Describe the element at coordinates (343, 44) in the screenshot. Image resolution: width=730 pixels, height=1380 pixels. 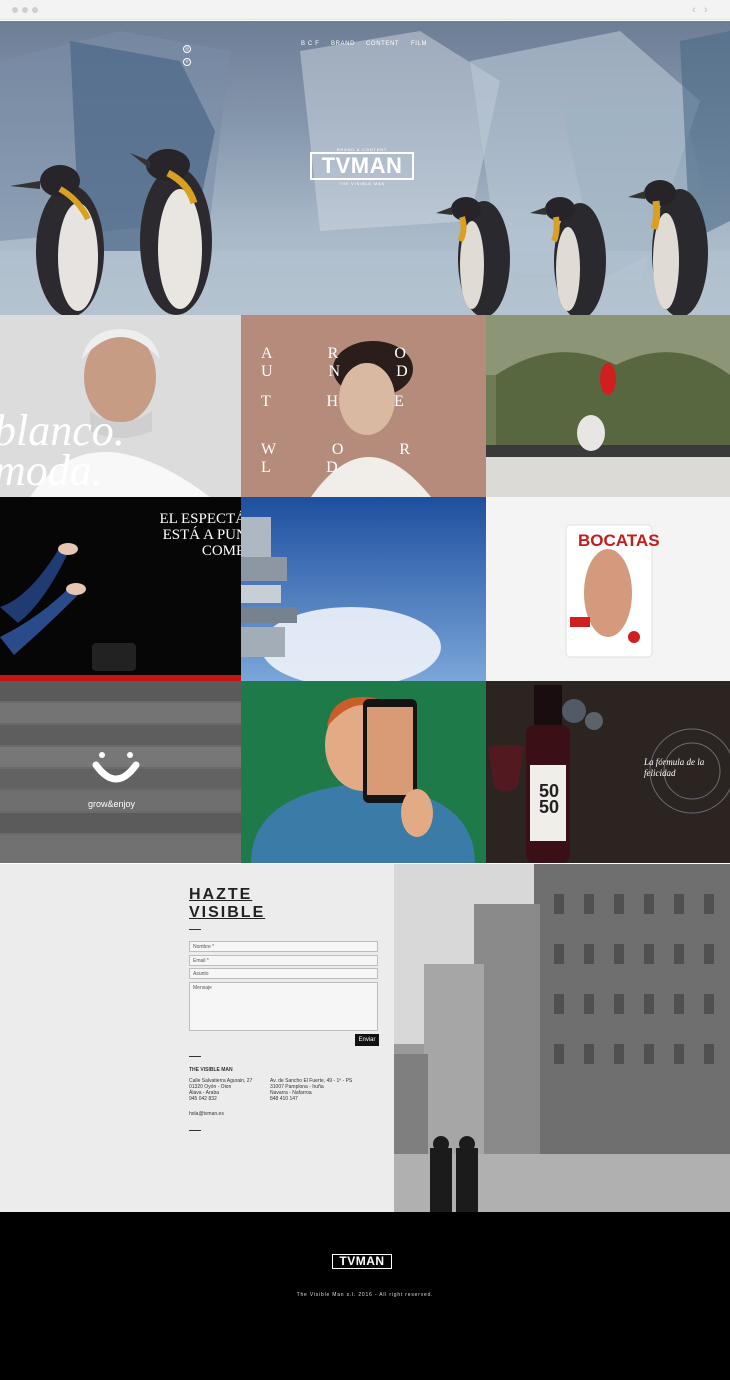
I see `nav-item-brand: BRAND` at that location.